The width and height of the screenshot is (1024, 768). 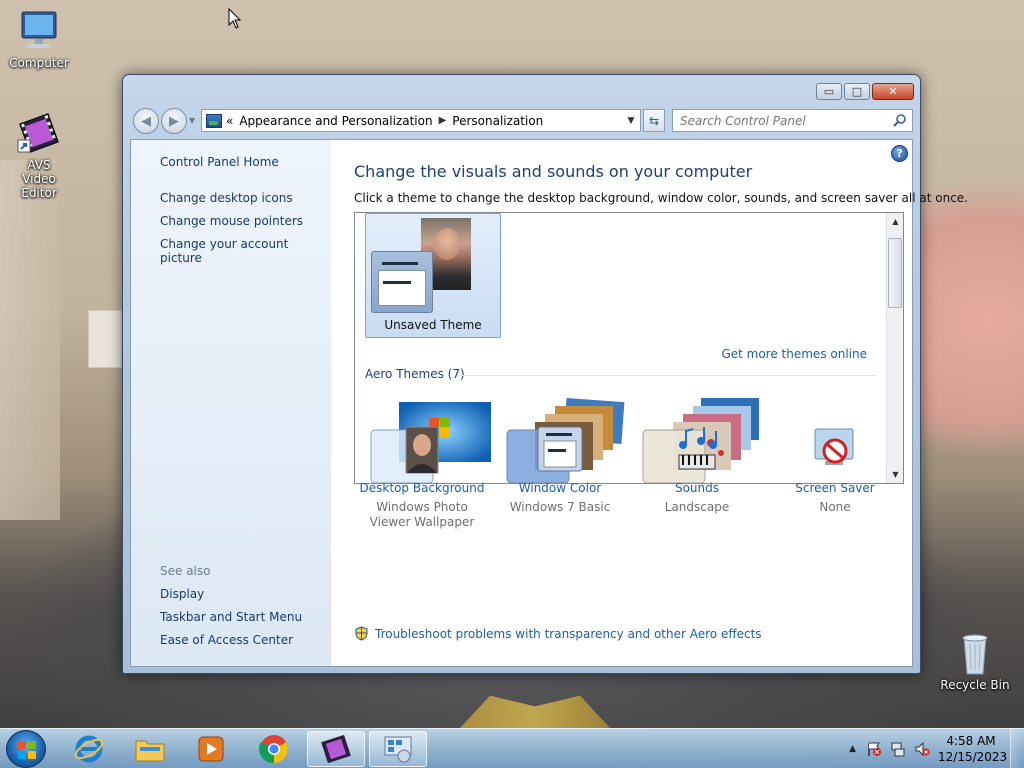 What do you see at coordinates (1015, 748) in the screenshot?
I see `show-desktop-button` at bounding box center [1015, 748].